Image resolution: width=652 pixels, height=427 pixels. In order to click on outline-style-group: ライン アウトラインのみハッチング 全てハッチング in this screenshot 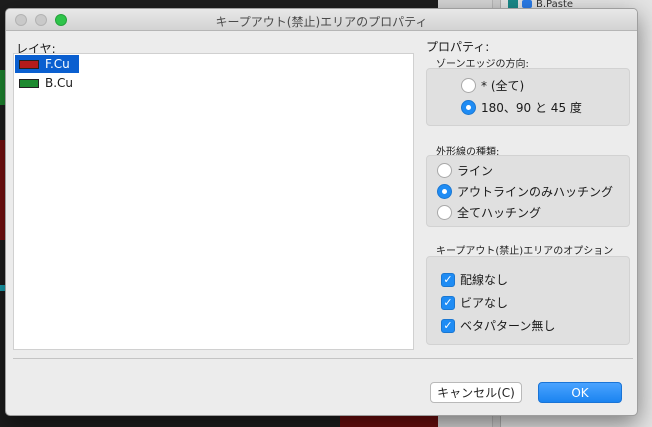, I will do `click(528, 191)`.